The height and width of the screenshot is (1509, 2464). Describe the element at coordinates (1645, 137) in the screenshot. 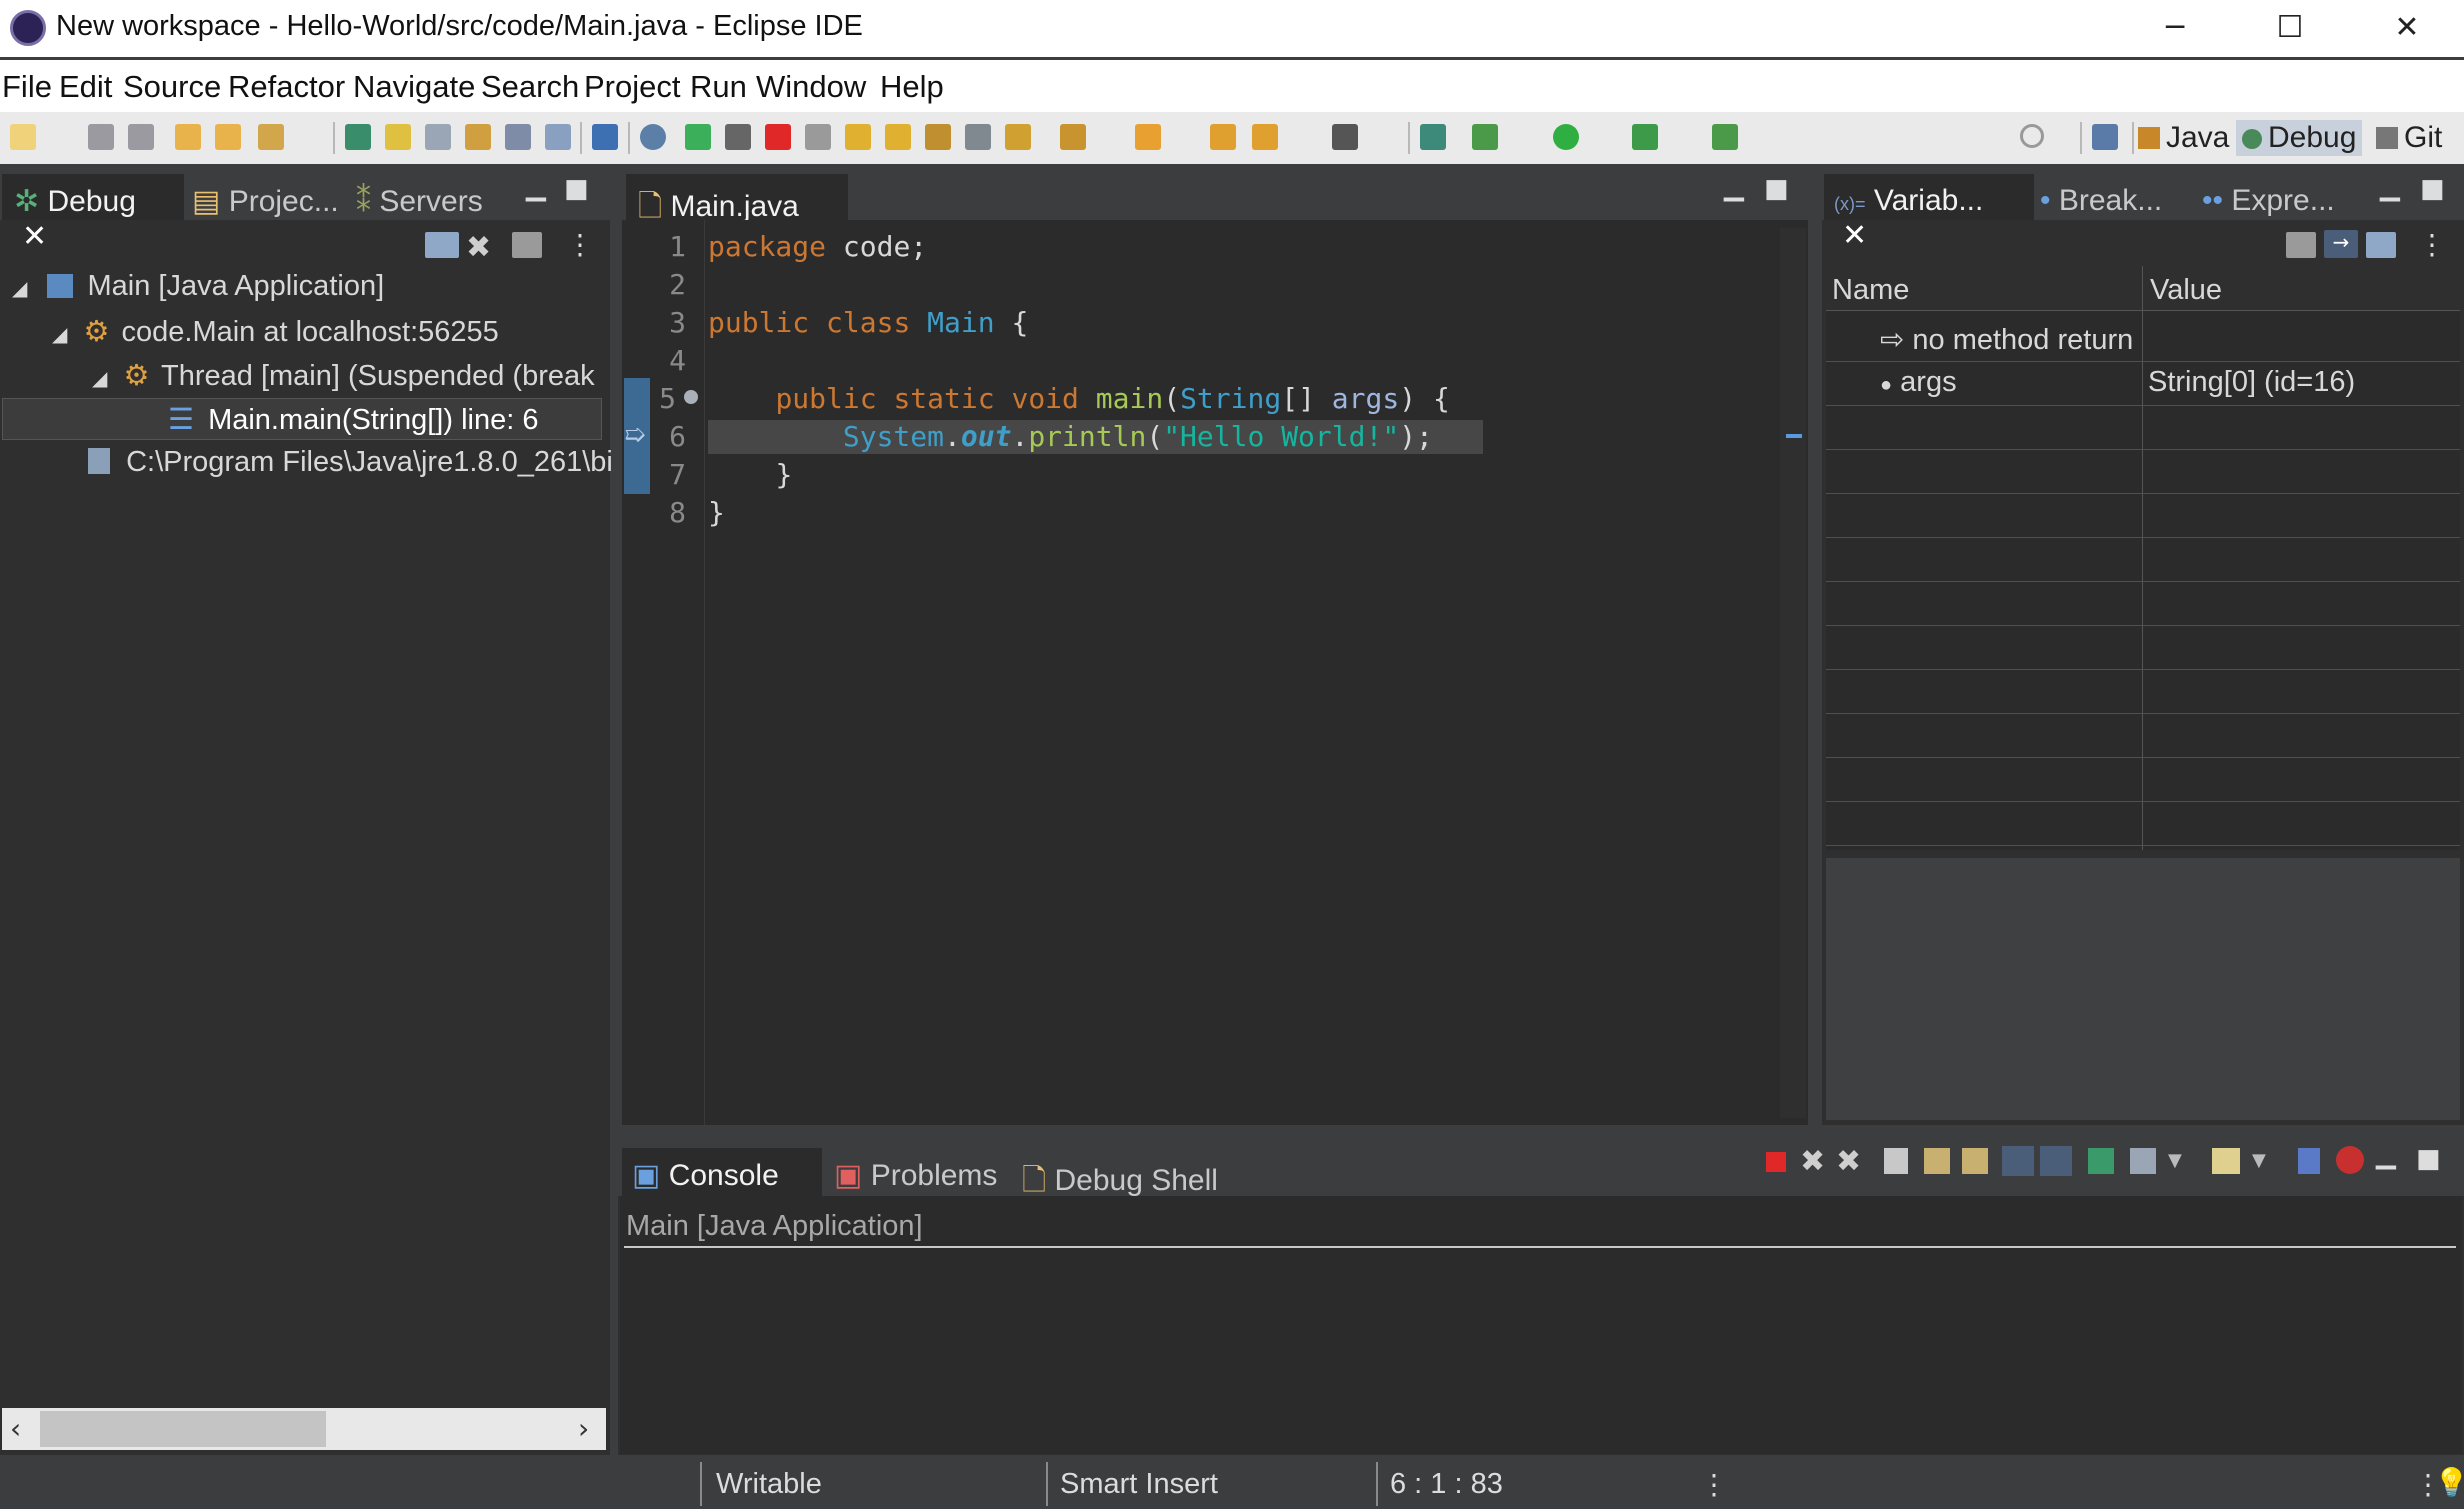

I see `coverage-icon` at that location.